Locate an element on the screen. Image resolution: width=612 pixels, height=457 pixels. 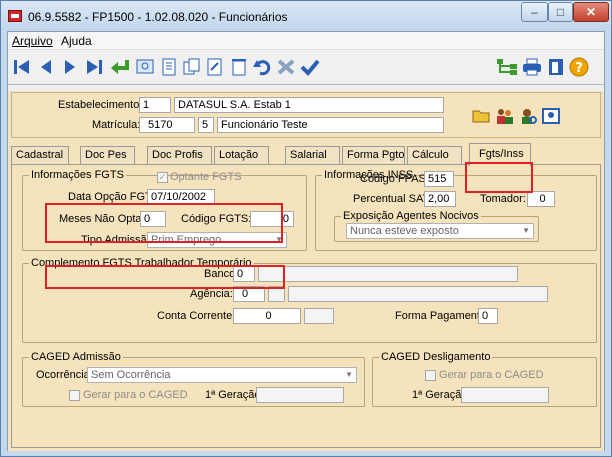
agencia-name-field is located at coordinates (418, 294).